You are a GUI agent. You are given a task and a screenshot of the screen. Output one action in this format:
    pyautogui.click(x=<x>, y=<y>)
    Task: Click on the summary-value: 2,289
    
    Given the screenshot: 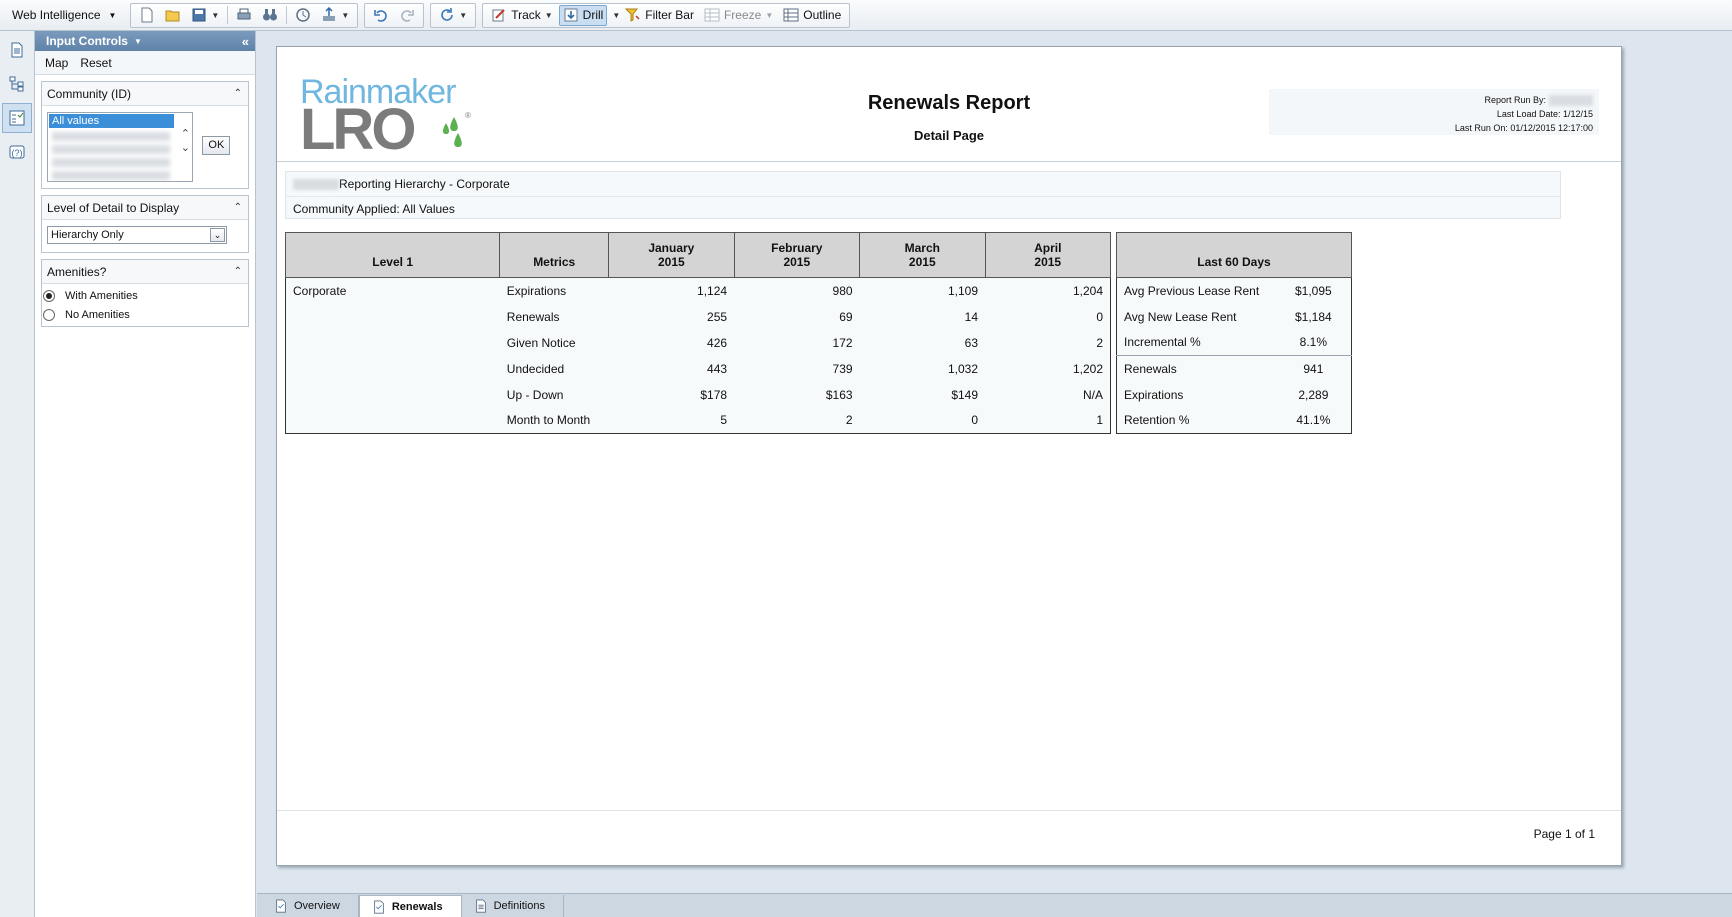 What is the action you would take?
    pyautogui.click(x=1314, y=395)
    